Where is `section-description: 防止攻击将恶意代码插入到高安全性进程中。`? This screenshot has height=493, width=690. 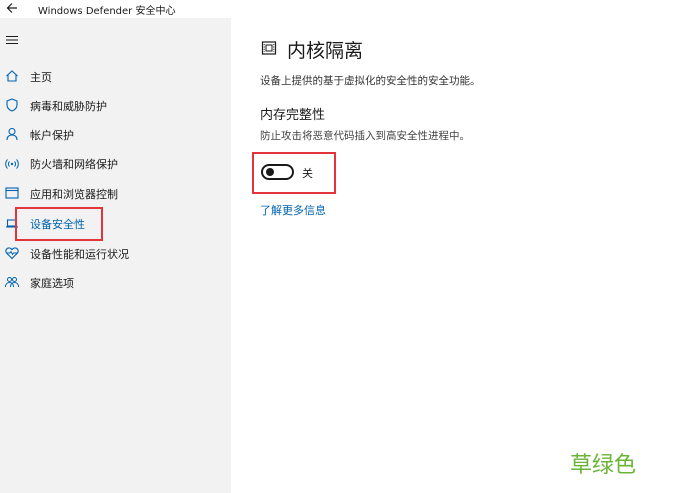 section-description: 防止攻击将恶意代码插入到高安全性进程中。 is located at coordinates (365, 136).